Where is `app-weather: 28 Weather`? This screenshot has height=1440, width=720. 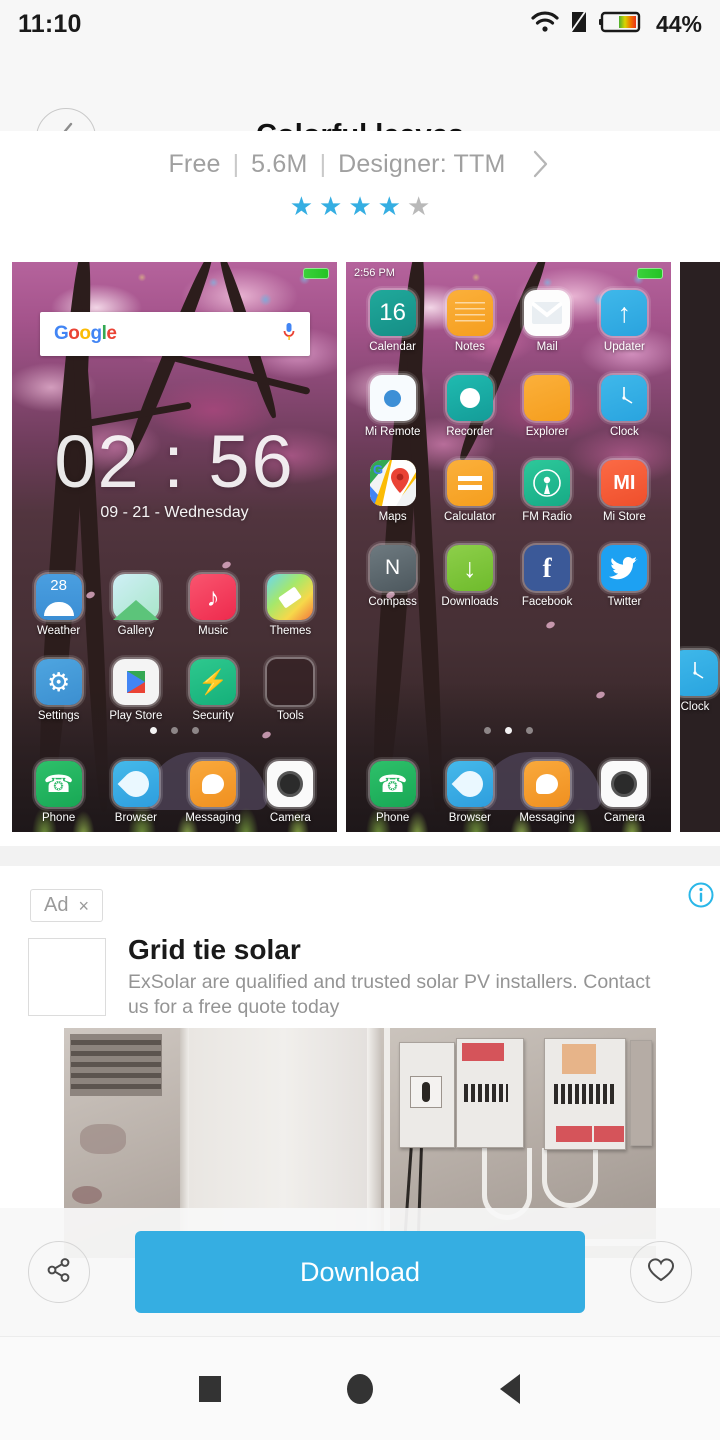
app-weather: 28 Weather is located at coordinates (58, 605).